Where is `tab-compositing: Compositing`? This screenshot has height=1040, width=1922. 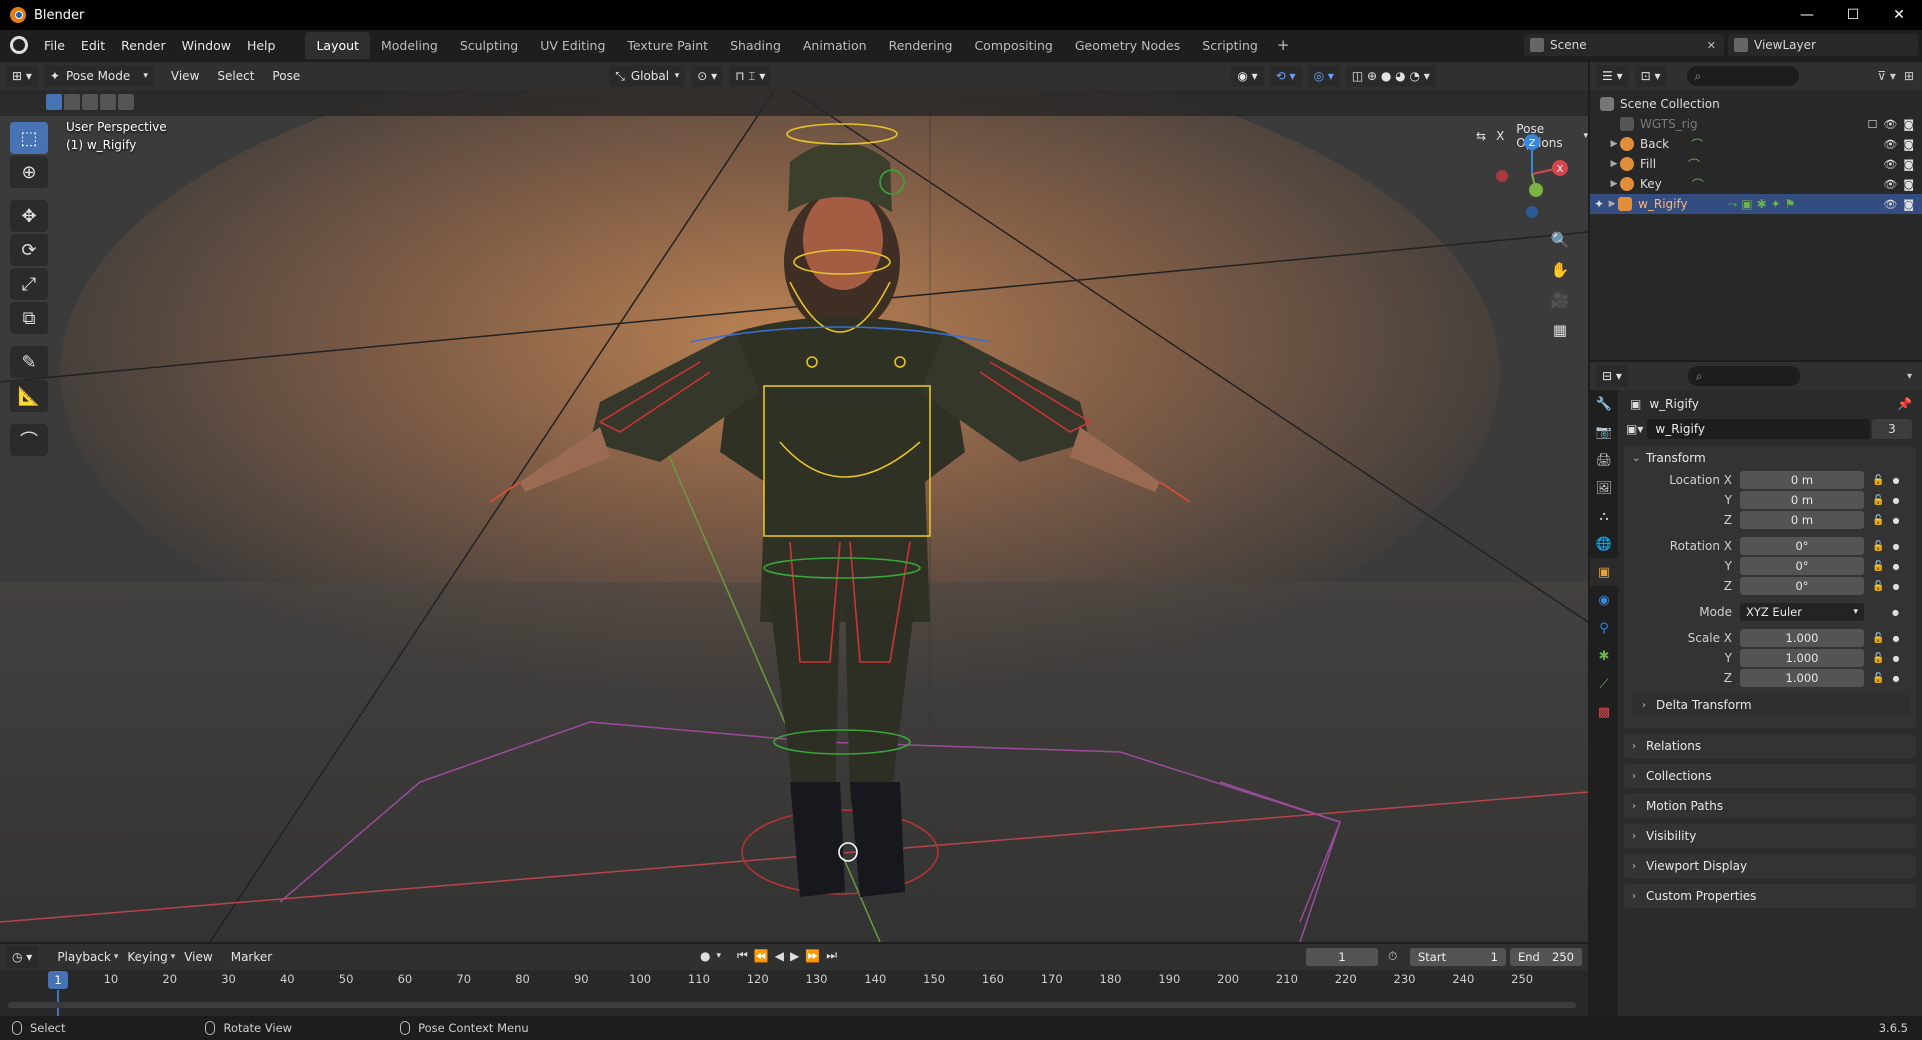
tab-compositing: Compositing is located at coordinates (1013, 45).